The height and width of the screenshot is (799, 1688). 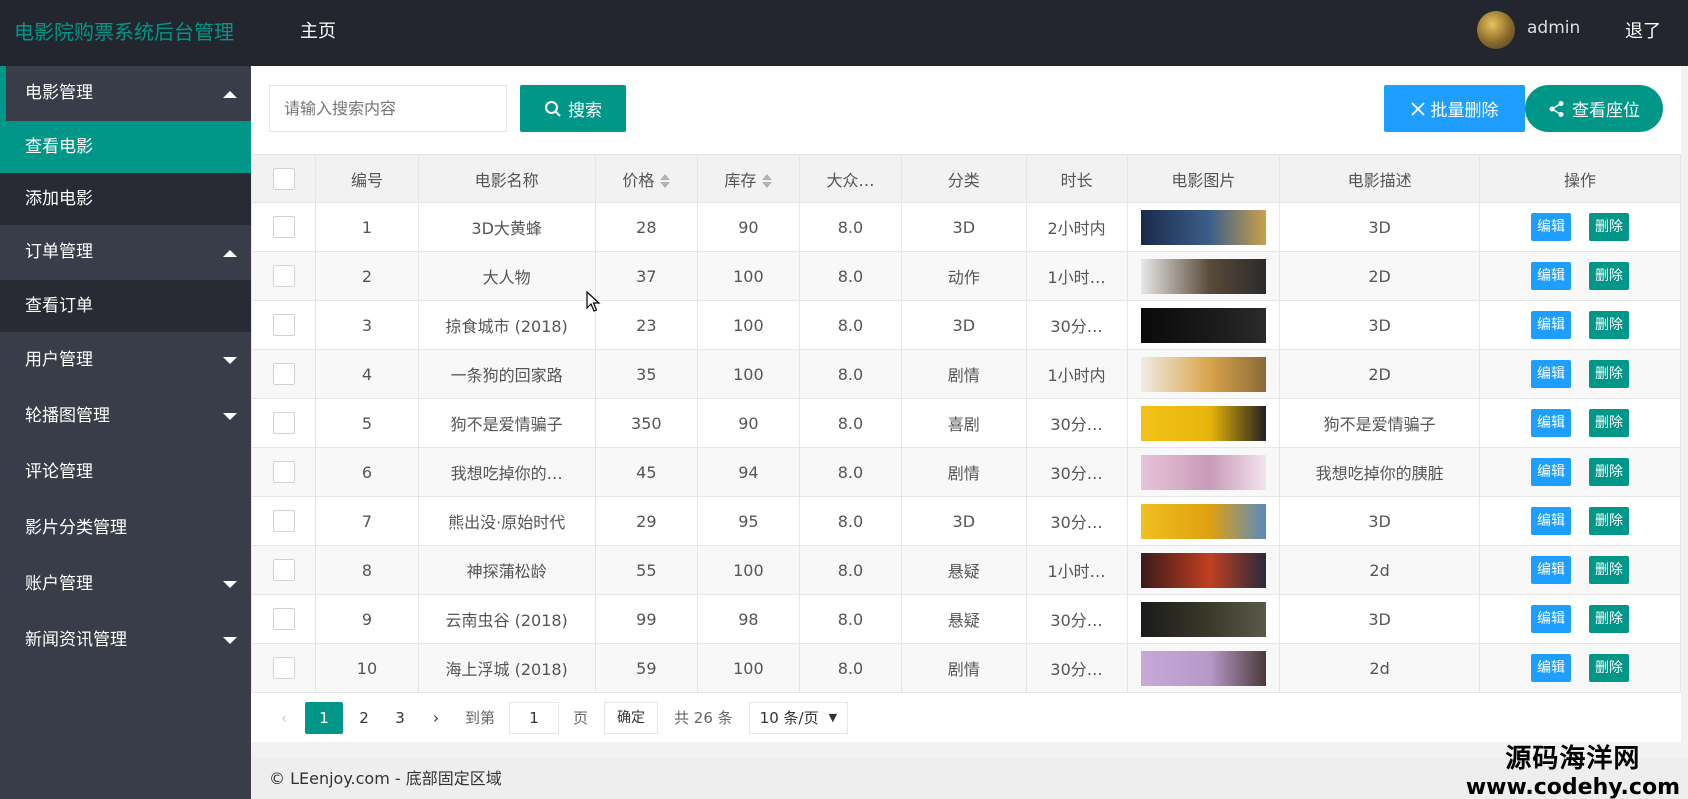 I want to click on page-link-1: 1, so click(x=324, y=717).